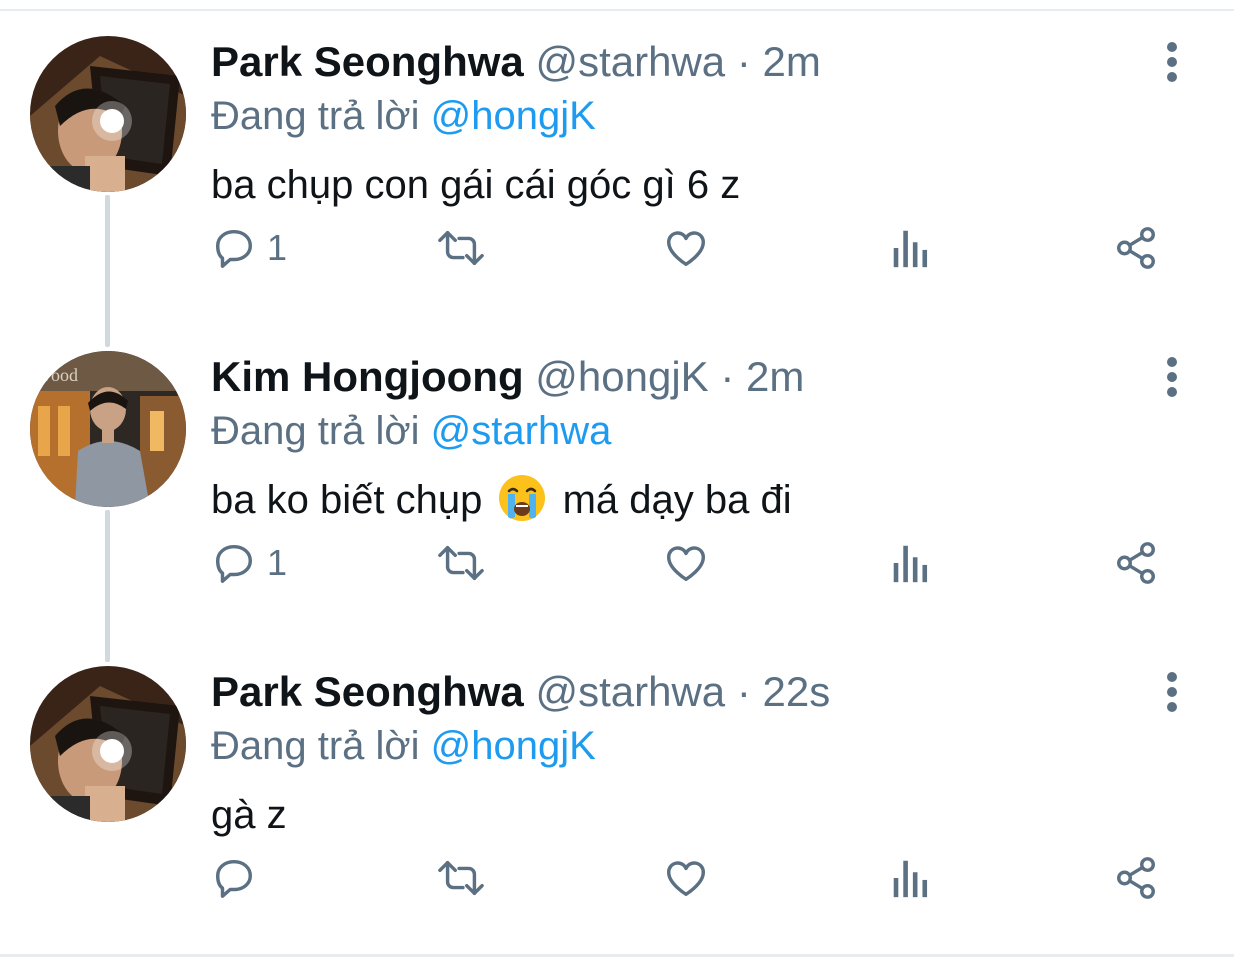  What do you see at coordinates (522, 507) in the screenshot?
I see `loudly-crying-face-icon` at bounding box center [522, 507].